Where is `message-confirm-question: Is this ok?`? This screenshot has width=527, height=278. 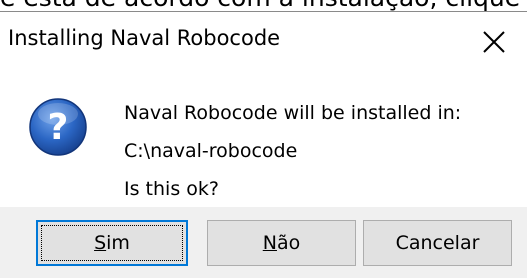
message-confirm-question: Is this ok? is located at coordinates (171, 189).